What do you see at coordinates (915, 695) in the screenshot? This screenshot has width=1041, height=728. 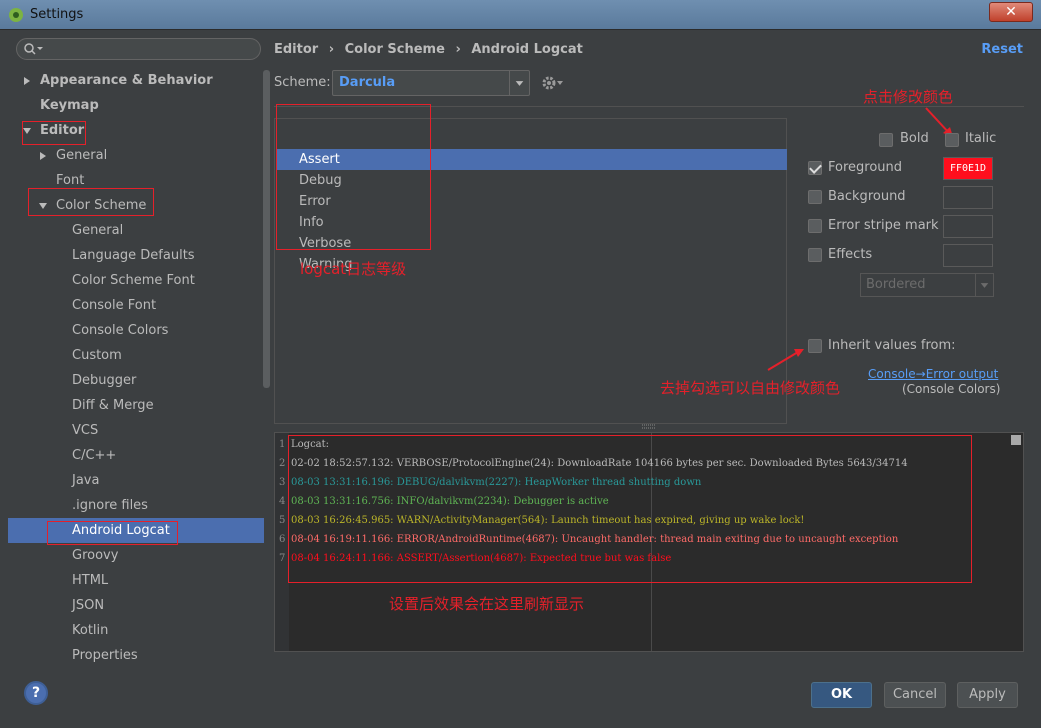 I see `cancel-button: Cancel` at bounding box center [915, 695].